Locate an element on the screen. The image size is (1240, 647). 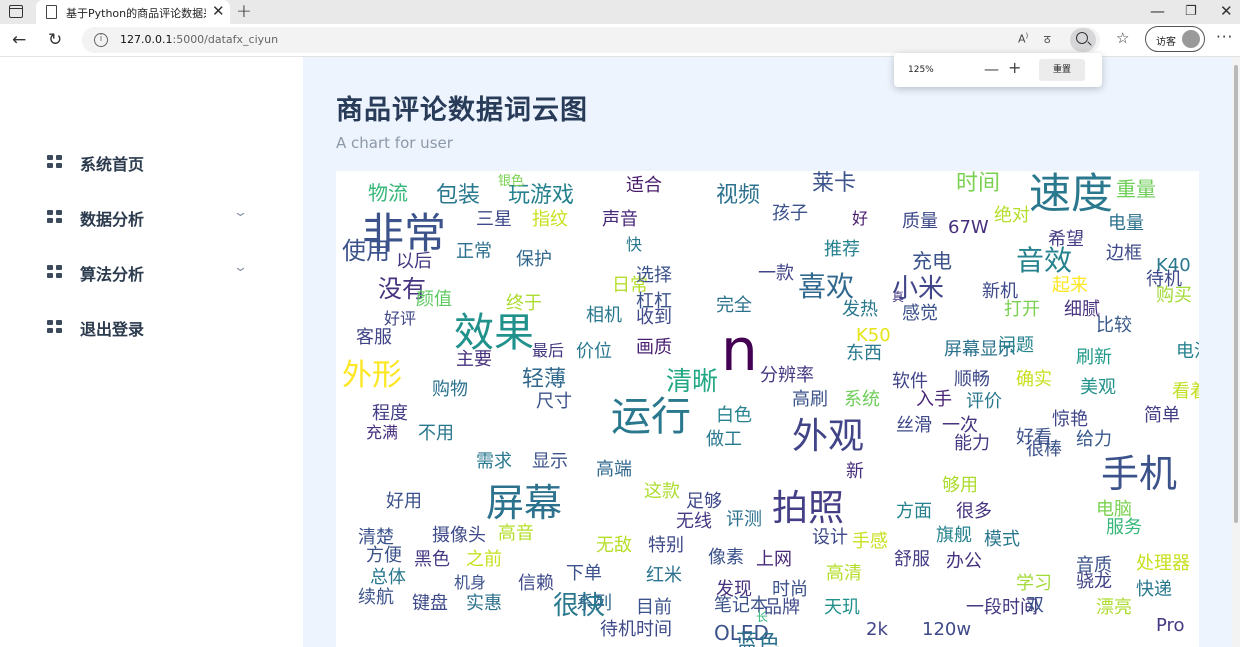
zoom-button is located at coordinates (1083, 40).